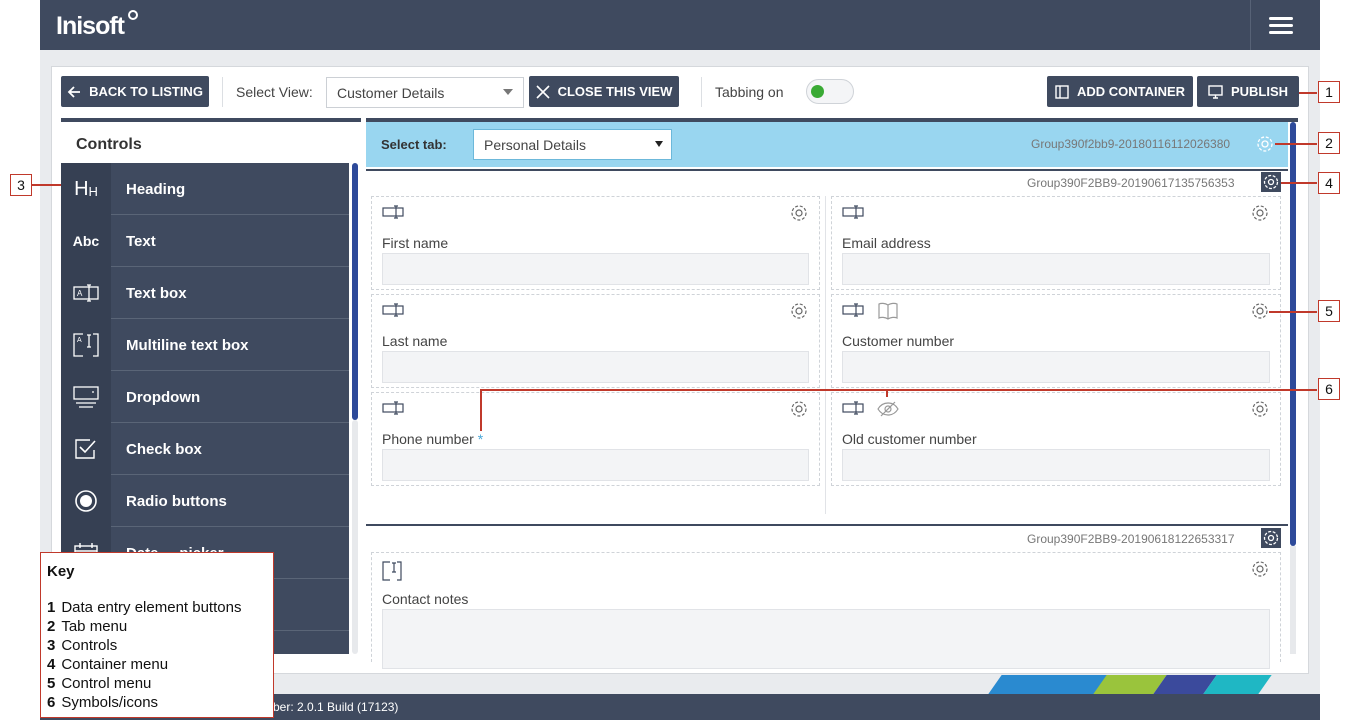  Describe the element at coordinates (1056, 439) in the screenshot. I see `field-old-customer-number: Old customer number` at that location.